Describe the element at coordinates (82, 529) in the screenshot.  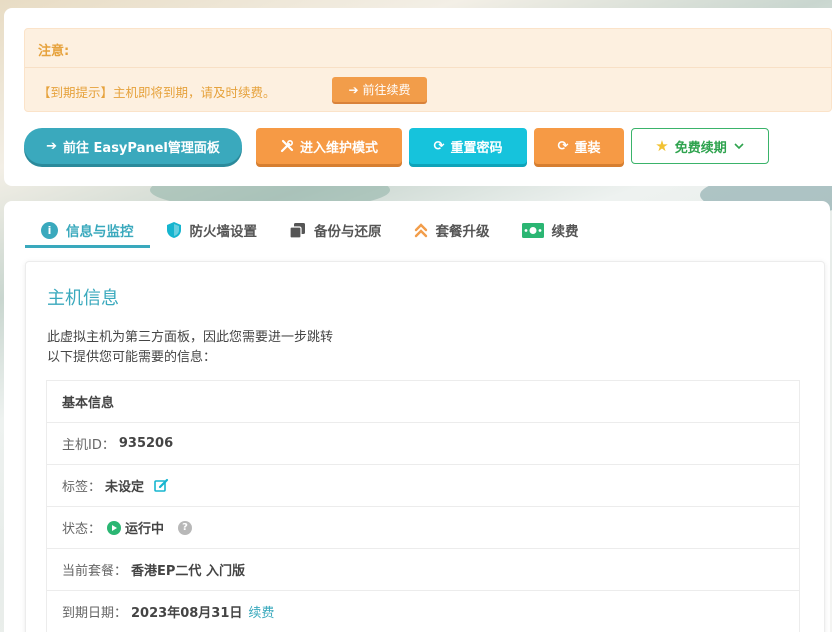
I see `status-label: 状态：` at that location.